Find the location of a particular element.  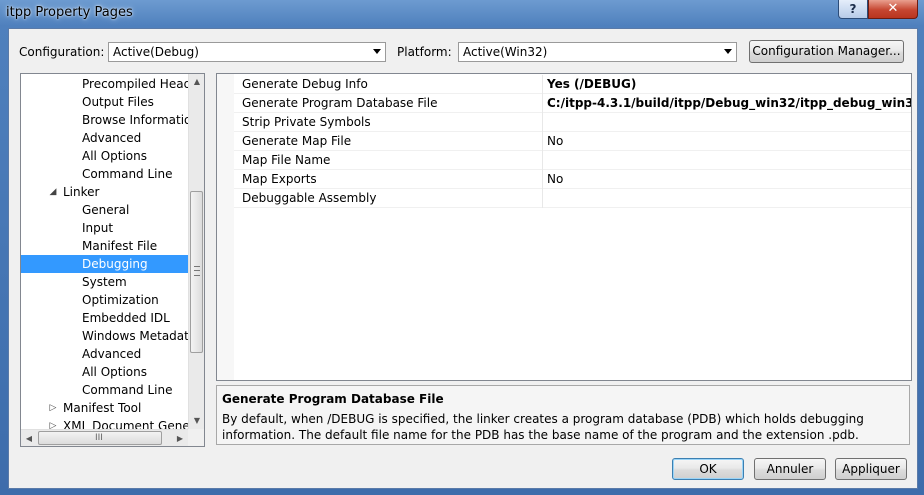

tree-item: Browse Information is located at coordinates (104, 120).